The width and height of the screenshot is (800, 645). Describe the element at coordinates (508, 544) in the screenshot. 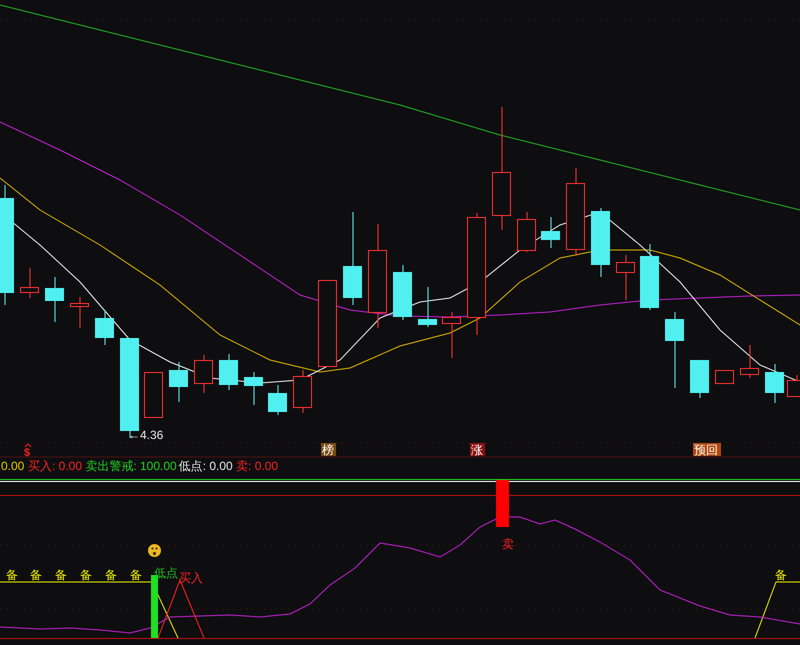

I see `sell-label: 卖` at that location.